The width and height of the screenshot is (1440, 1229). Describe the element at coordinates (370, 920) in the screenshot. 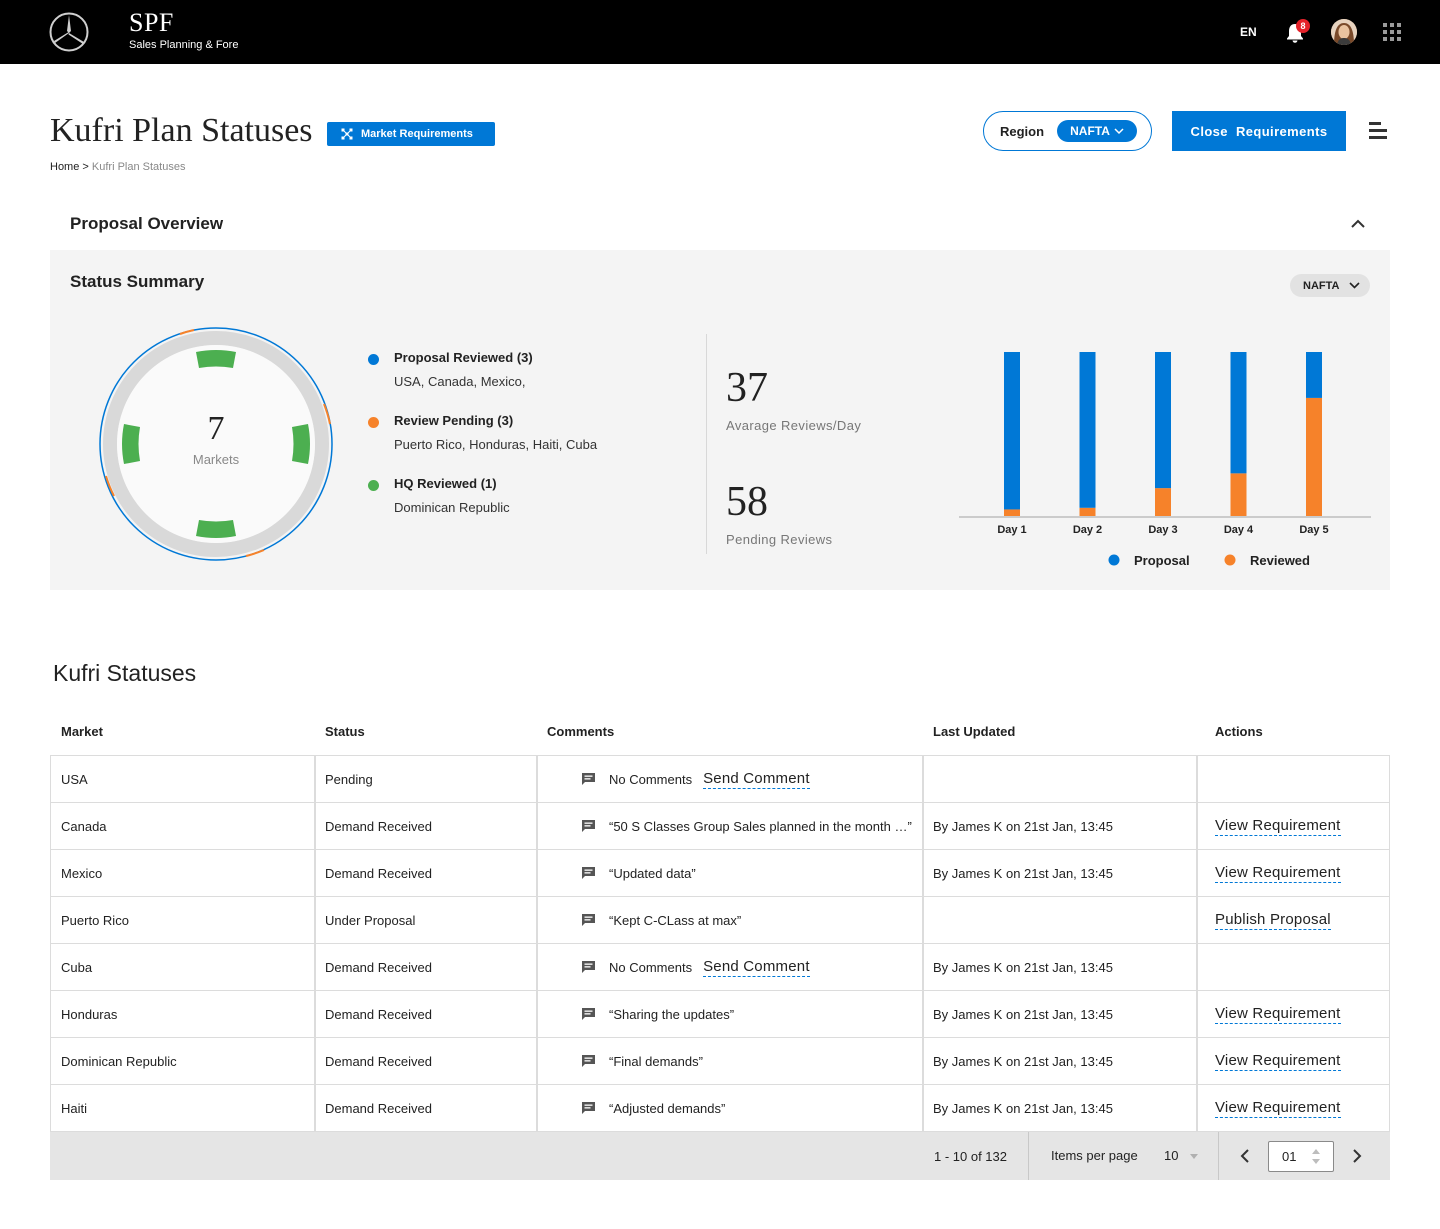

I see `status-cell: Under Proposal` at that location.